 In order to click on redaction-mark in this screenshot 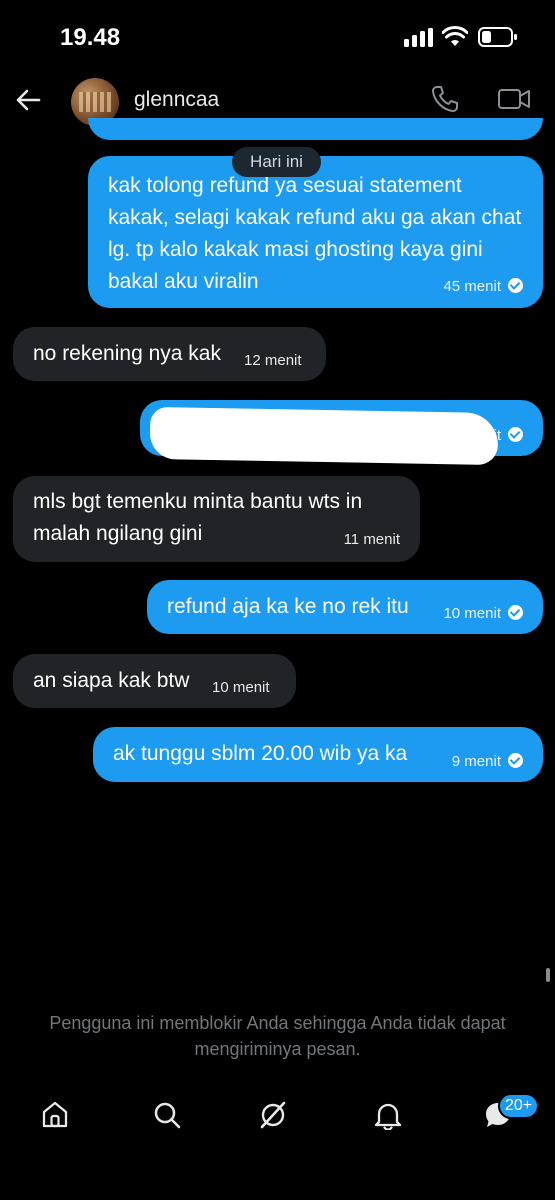, I will do `click(195, 421)`.